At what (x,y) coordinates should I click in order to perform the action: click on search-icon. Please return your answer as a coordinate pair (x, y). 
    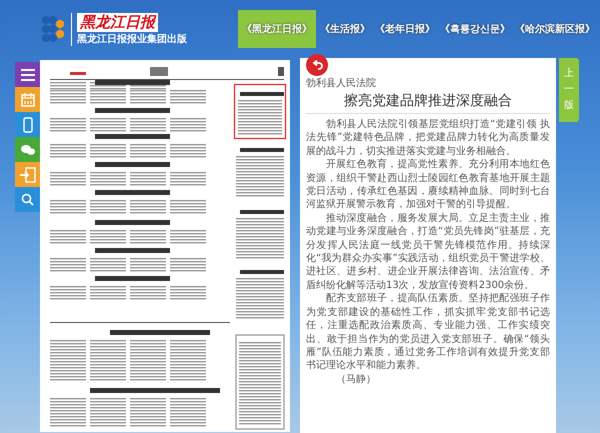
    Looking at the image, I should click on (27, 199).